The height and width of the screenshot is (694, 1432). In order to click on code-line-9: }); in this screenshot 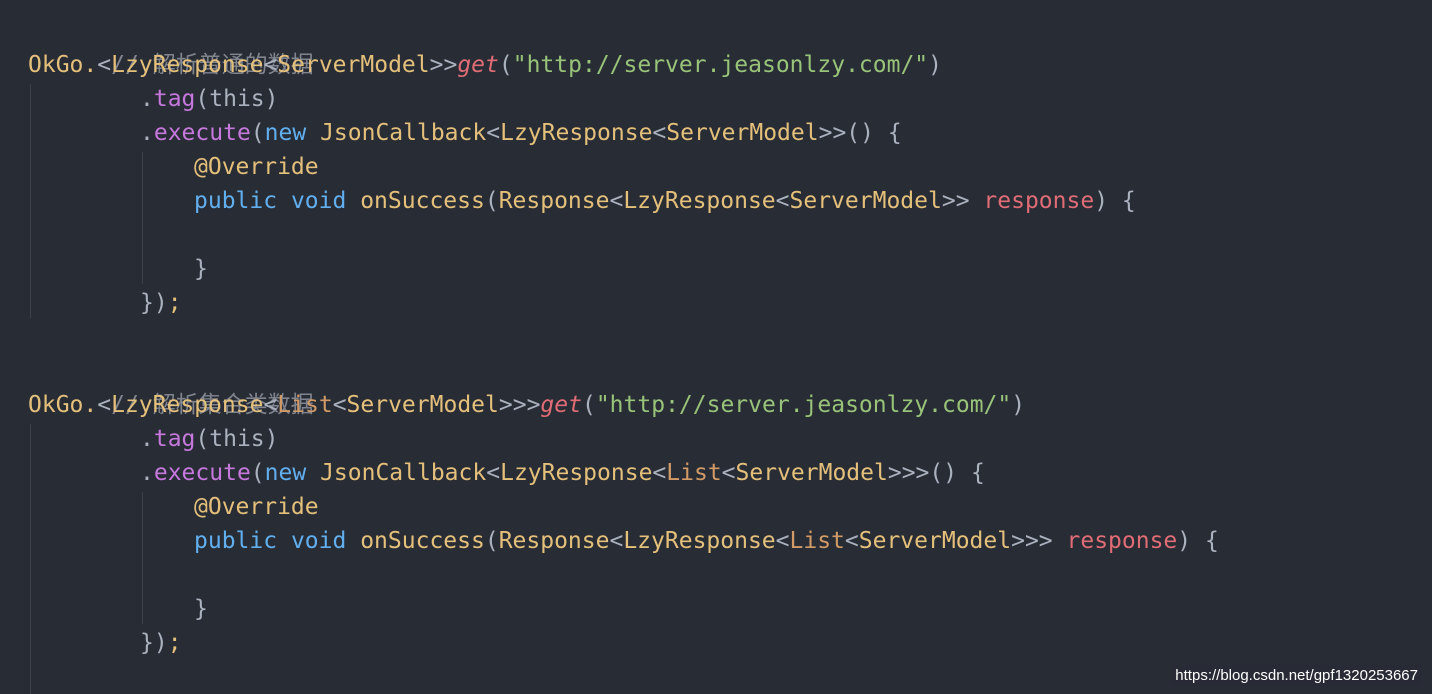, I will do `click(161, 303)`.